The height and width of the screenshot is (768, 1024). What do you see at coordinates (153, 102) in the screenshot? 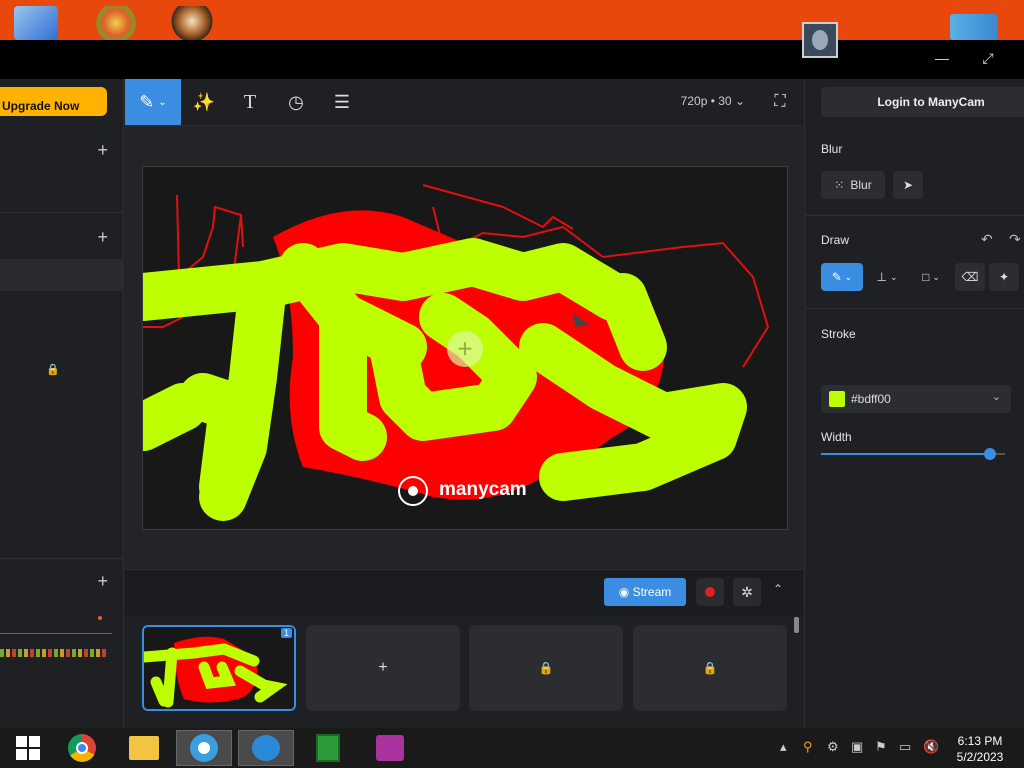
I see `draw-tool-button: ✎ ⌄` at bounding box center [153, 102].